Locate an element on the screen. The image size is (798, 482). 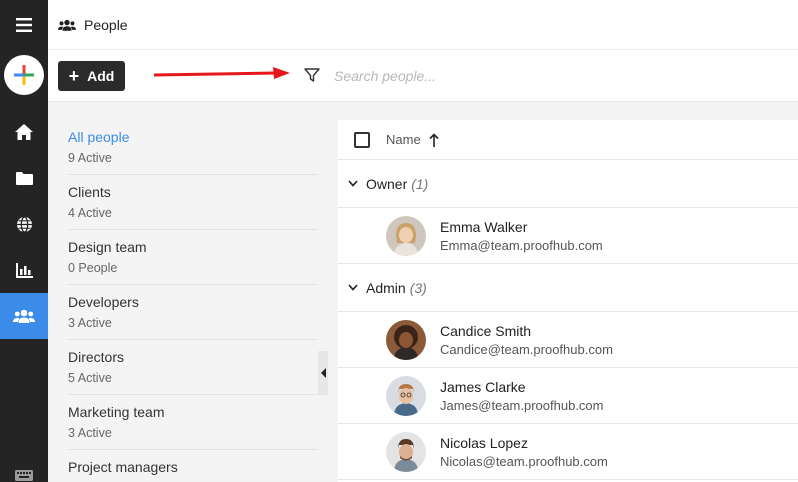
folder-icon is located at coordinates (24, 178).